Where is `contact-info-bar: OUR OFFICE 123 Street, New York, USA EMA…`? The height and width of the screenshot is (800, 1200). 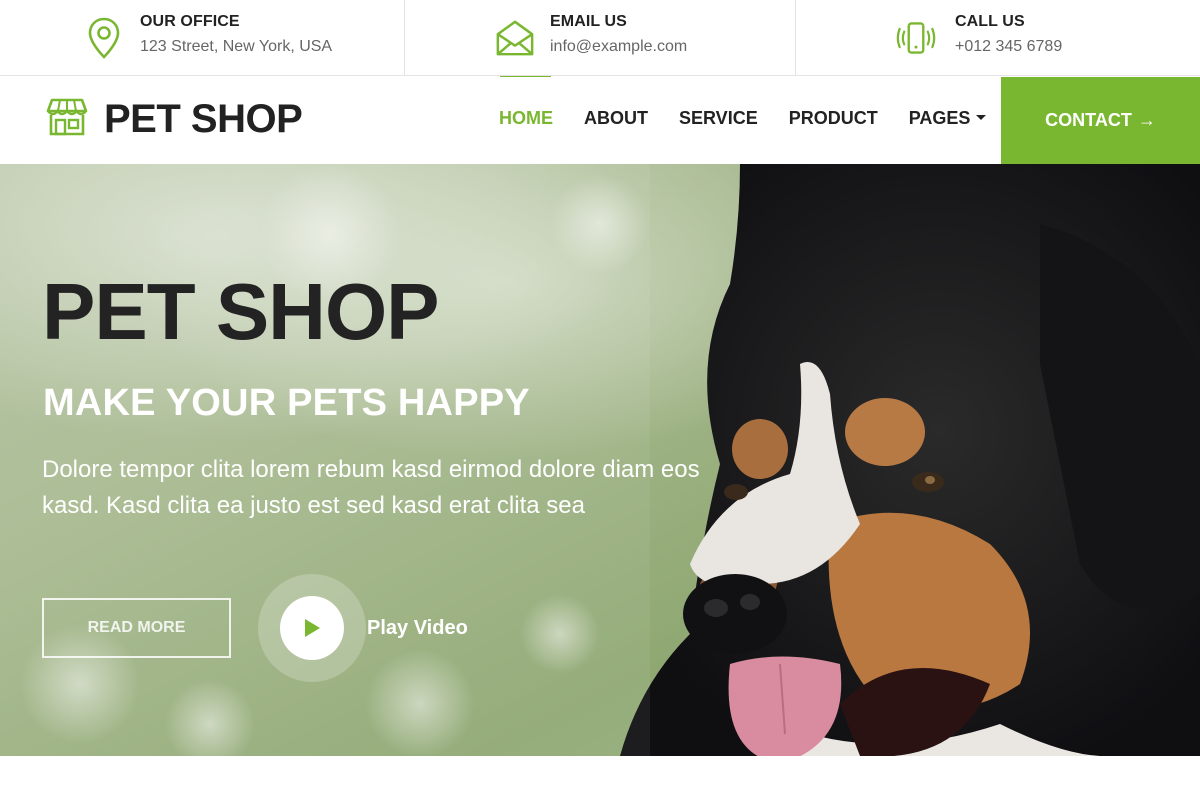
contact-info-bar: OUR OFFICE 123 Street, New York, USA EMA… is located at coordinates (600, 40).